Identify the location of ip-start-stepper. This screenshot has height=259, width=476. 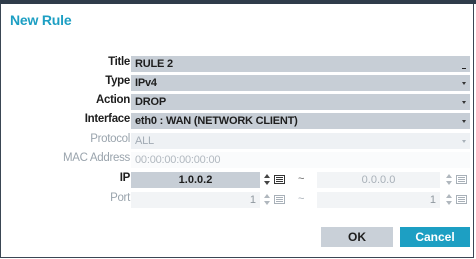
(267, 180).